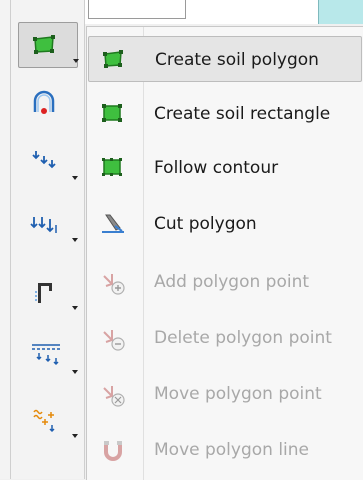 Image resolution: width=363 pixels, height=480 pixels. I want to click on menu-item-create-soil-rectangle: Create soil rectangle, so click(225, 114).